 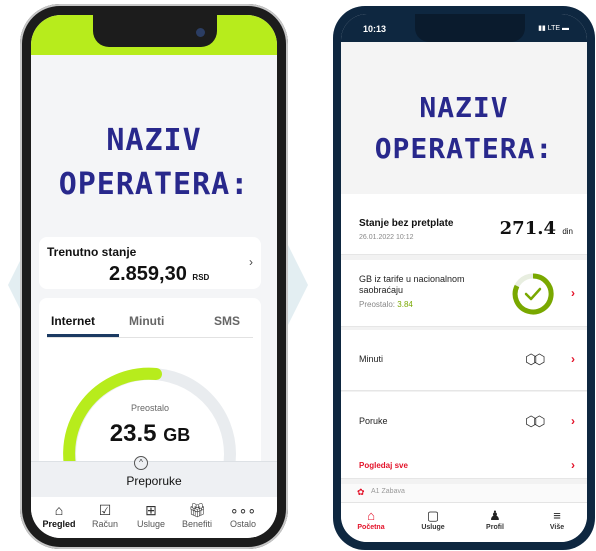 What do you see at coordinates (177, 435) in the screenshot?
I see `remaining-unit: GB` at bounding box center [177, 435].